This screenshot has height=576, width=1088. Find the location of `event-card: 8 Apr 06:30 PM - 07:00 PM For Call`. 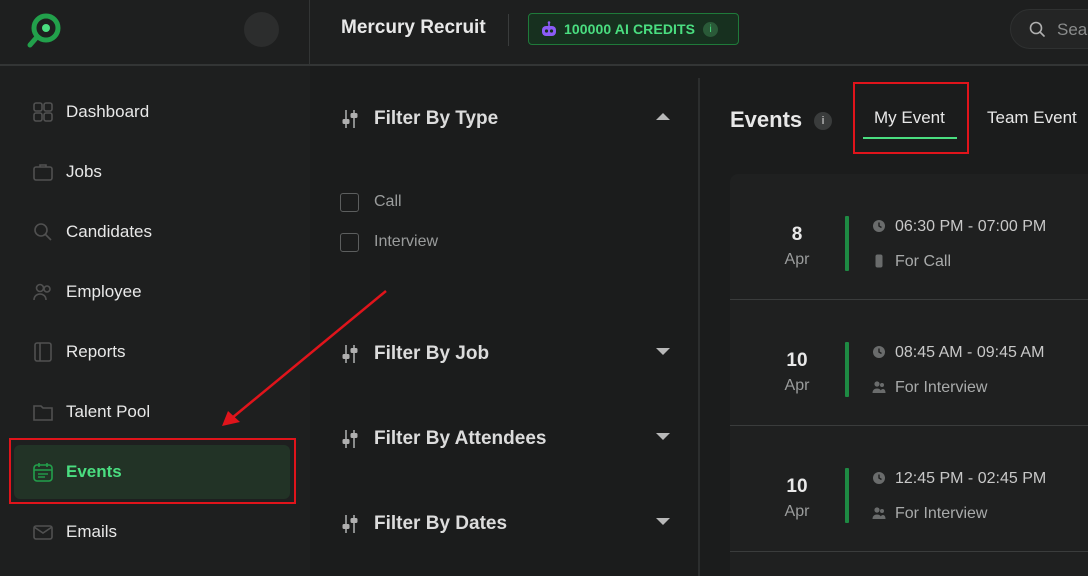

event-card: 8 Apr 06:30 PM - 07:00 PM For Call is located at coordinates (909, 237).